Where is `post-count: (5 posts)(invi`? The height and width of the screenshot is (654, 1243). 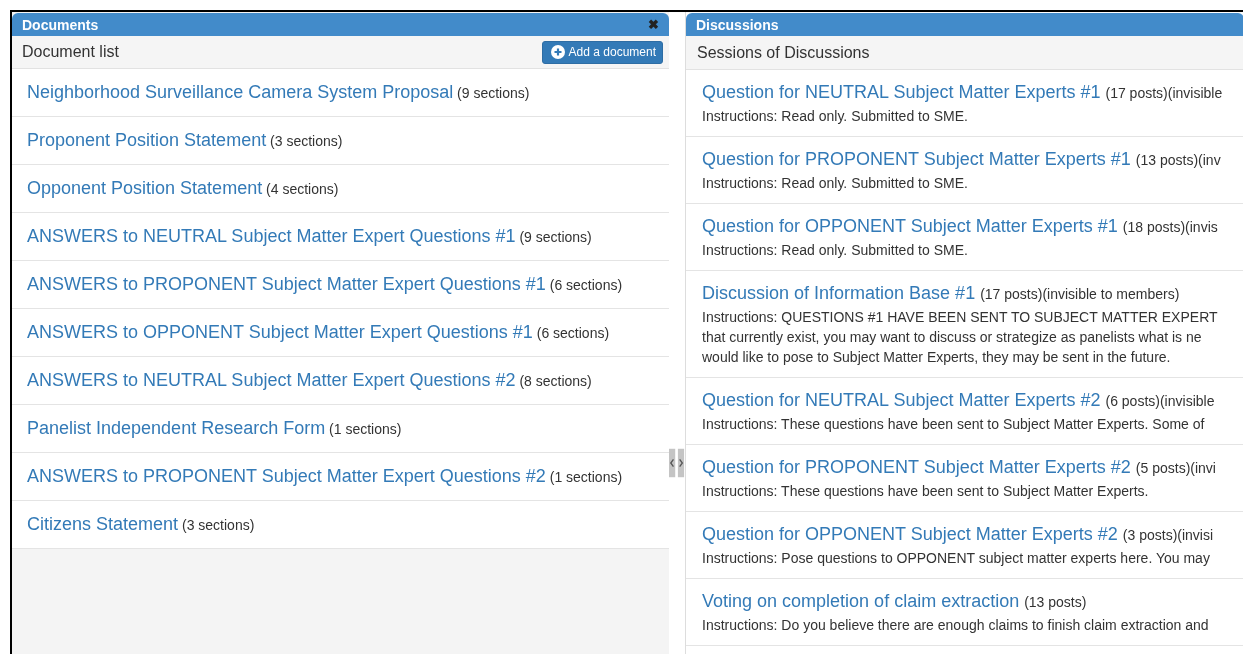 post-count: (5 posts)(invi is located at coordinates (1175, 468).